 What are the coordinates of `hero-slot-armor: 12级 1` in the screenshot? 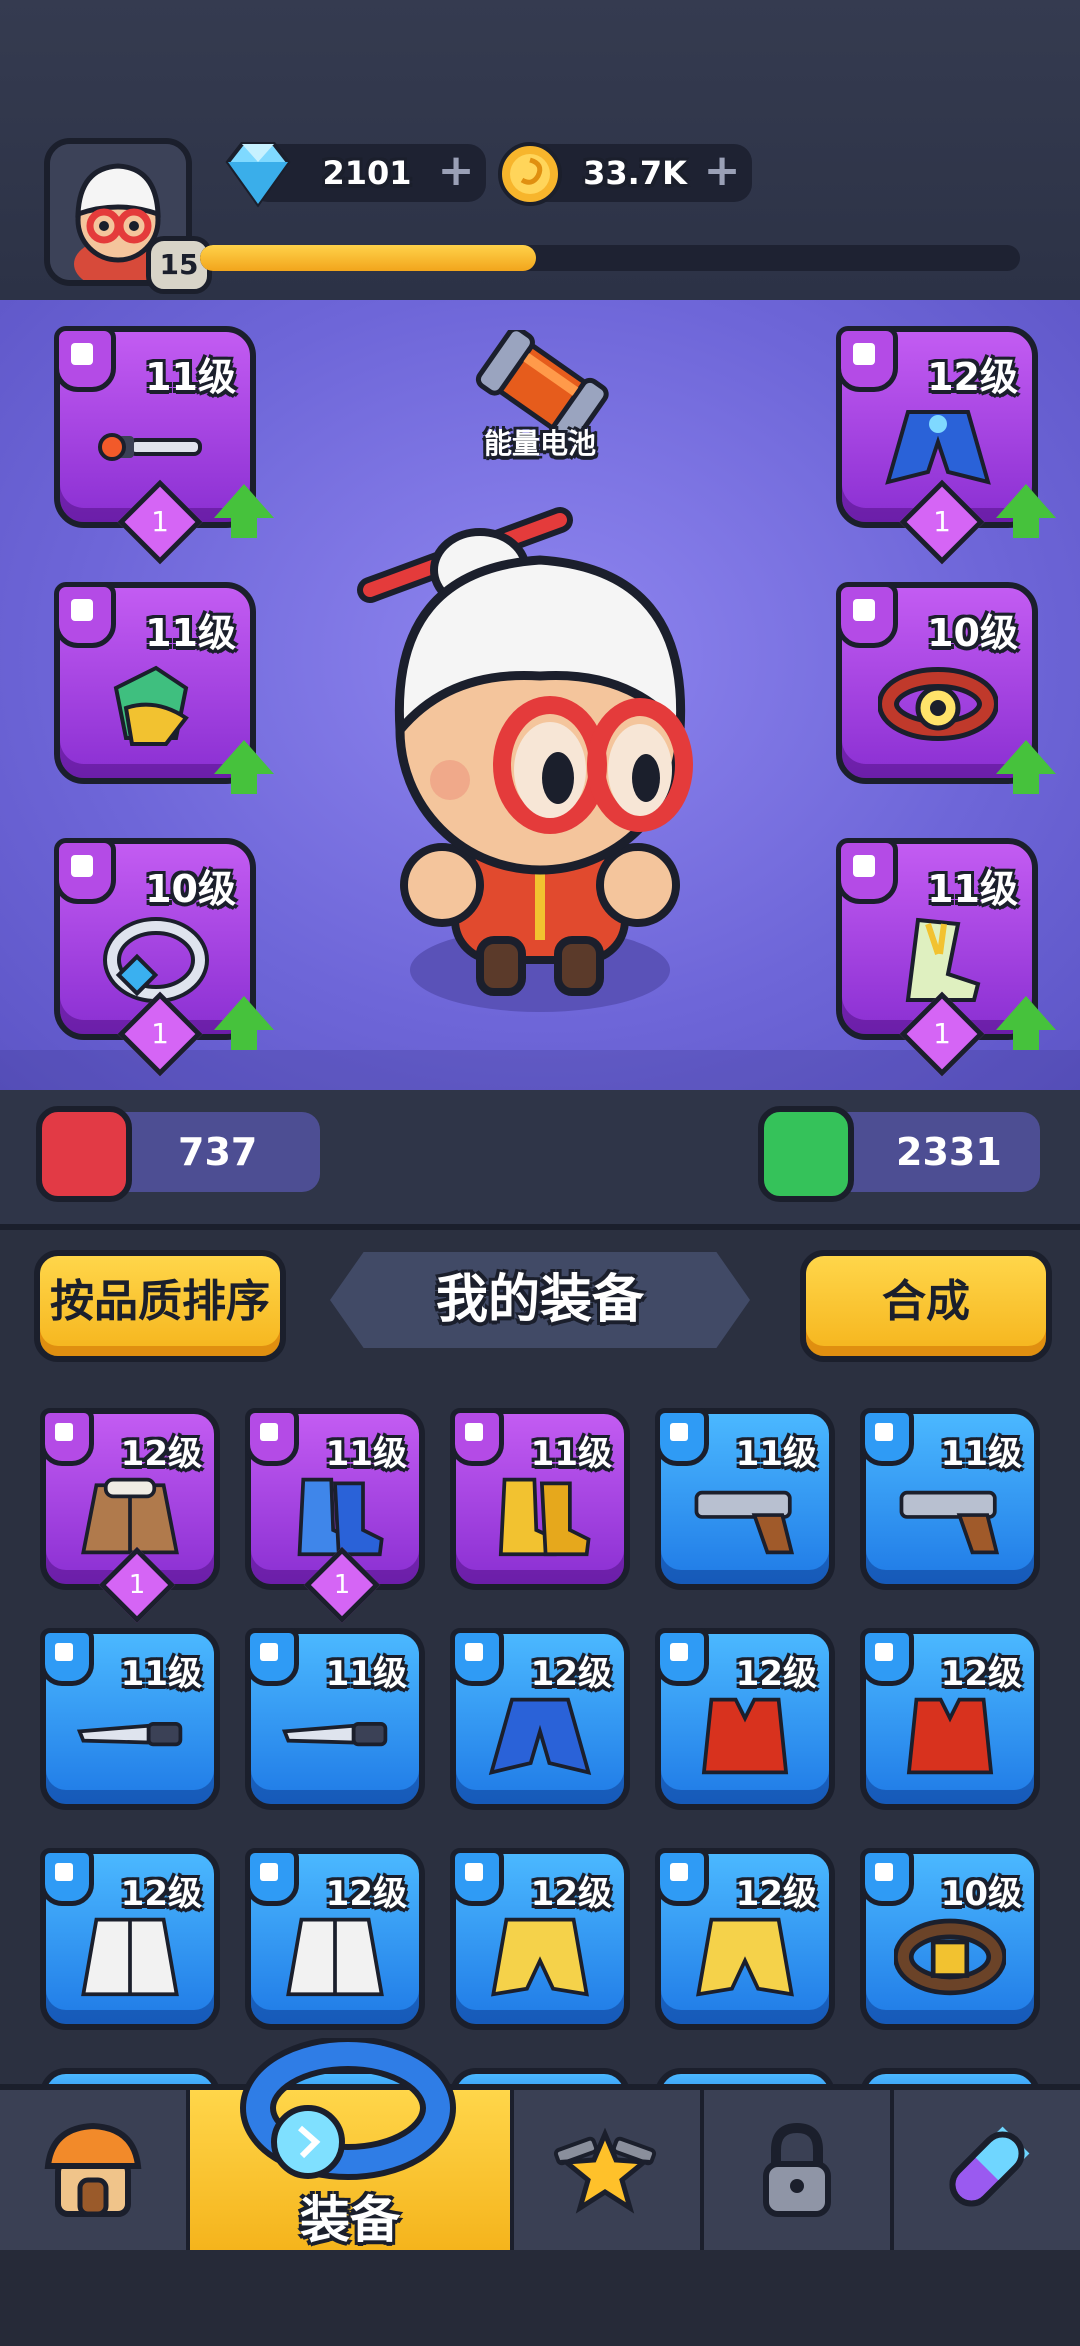 It's located at (946, 445).